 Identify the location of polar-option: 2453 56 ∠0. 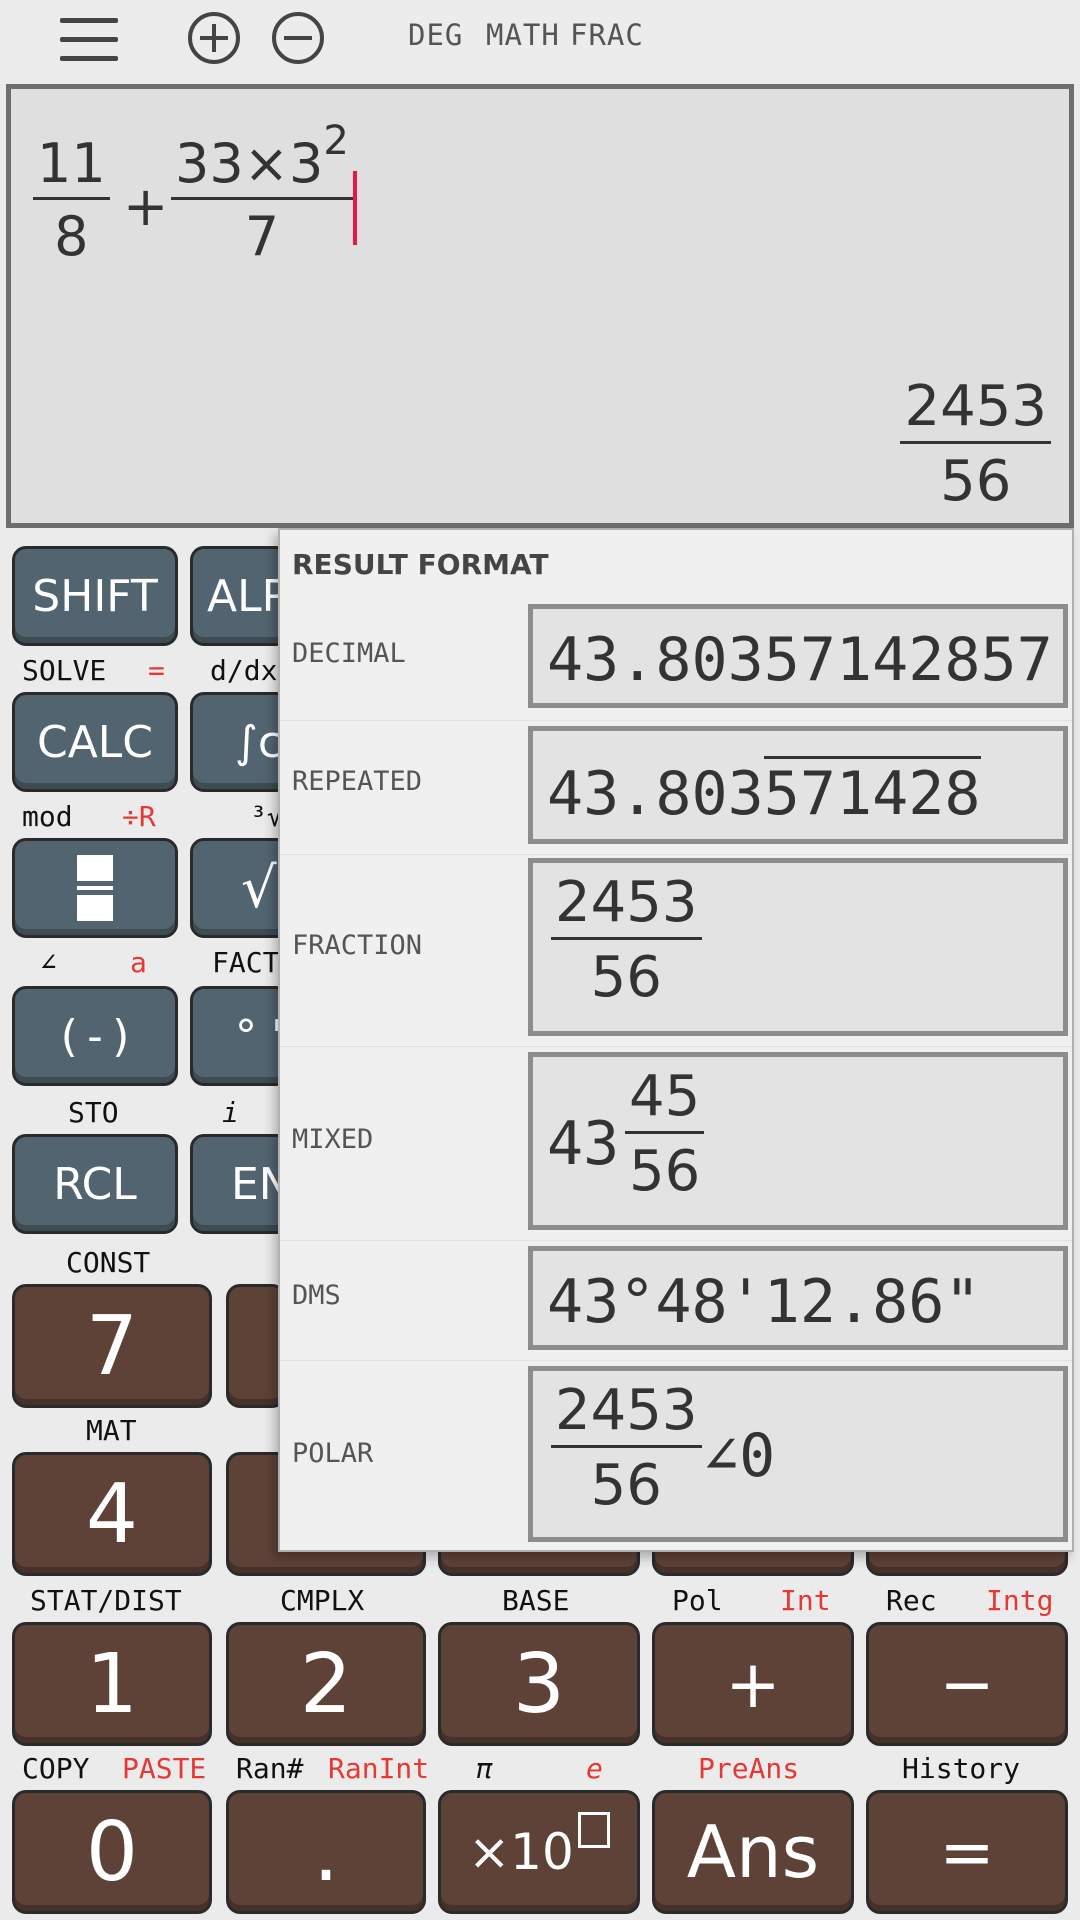
(798, 1454).